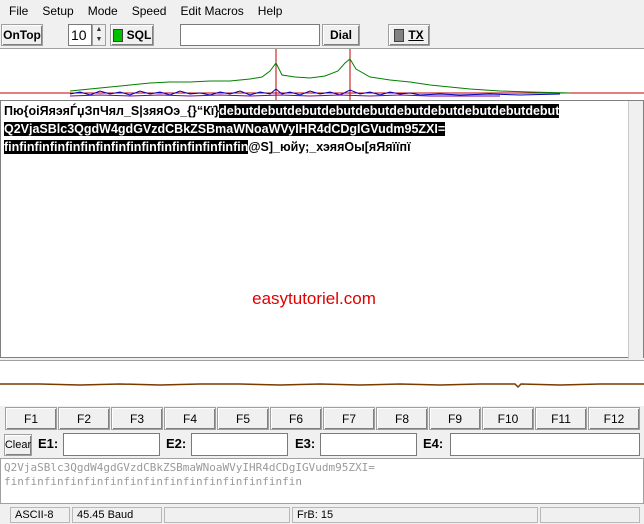  I want to click on f4-button: F4, so click(190, 418).